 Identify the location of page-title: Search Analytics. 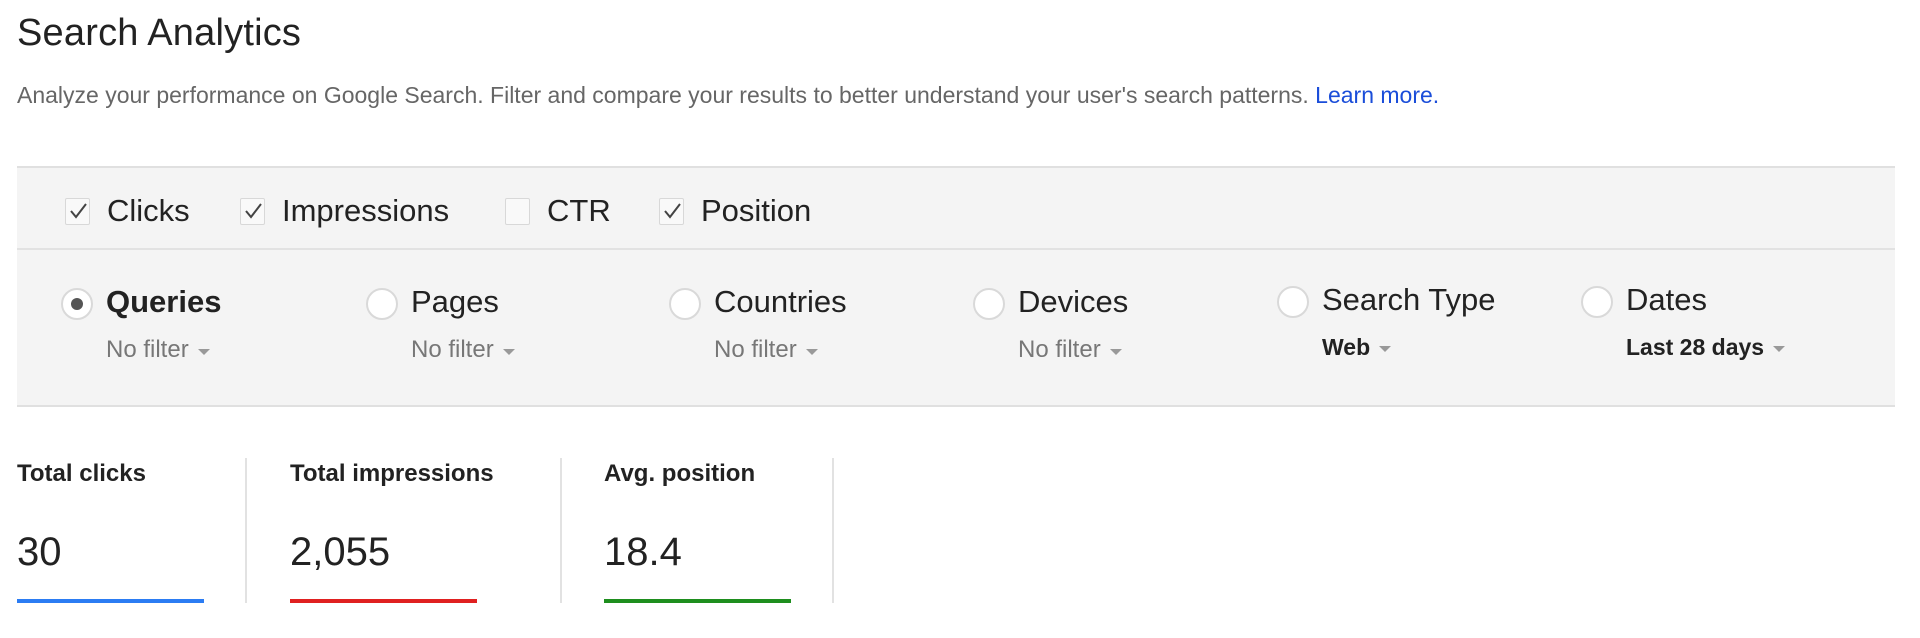
(159, 33).